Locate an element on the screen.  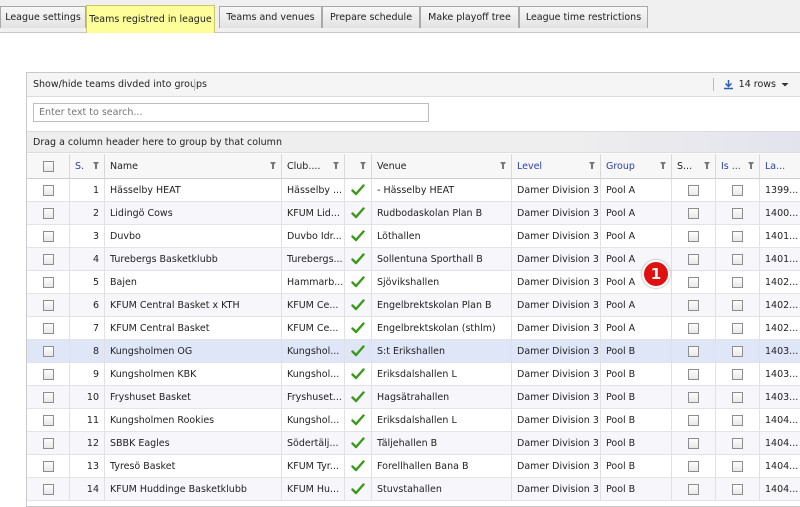
tab-league-settings: League settings is located at coordinates (43, 17).